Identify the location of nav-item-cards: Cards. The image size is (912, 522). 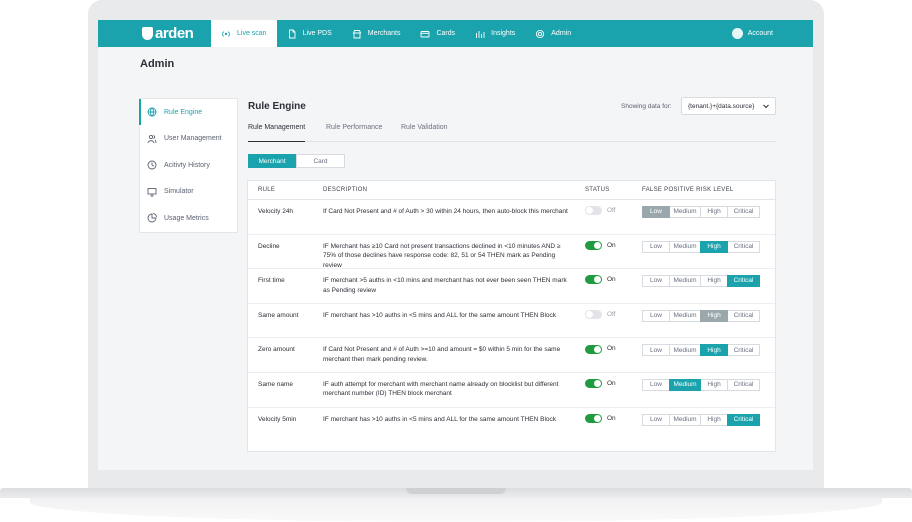
(437, 33).